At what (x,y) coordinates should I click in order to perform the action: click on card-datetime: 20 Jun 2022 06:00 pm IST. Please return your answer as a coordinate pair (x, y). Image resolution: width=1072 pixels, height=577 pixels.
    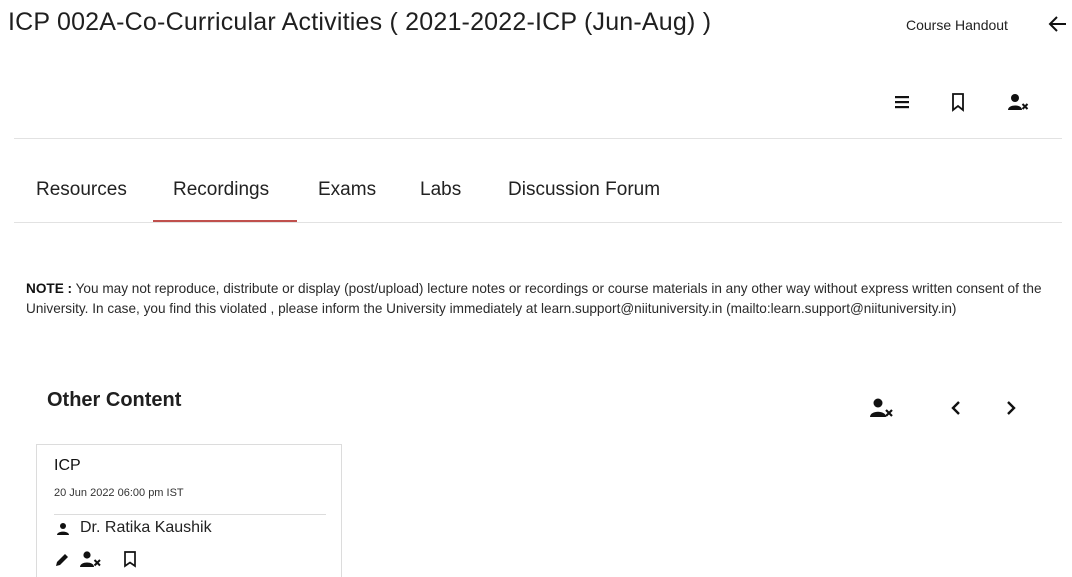
    Looking at the image, I should click on (119, 493).